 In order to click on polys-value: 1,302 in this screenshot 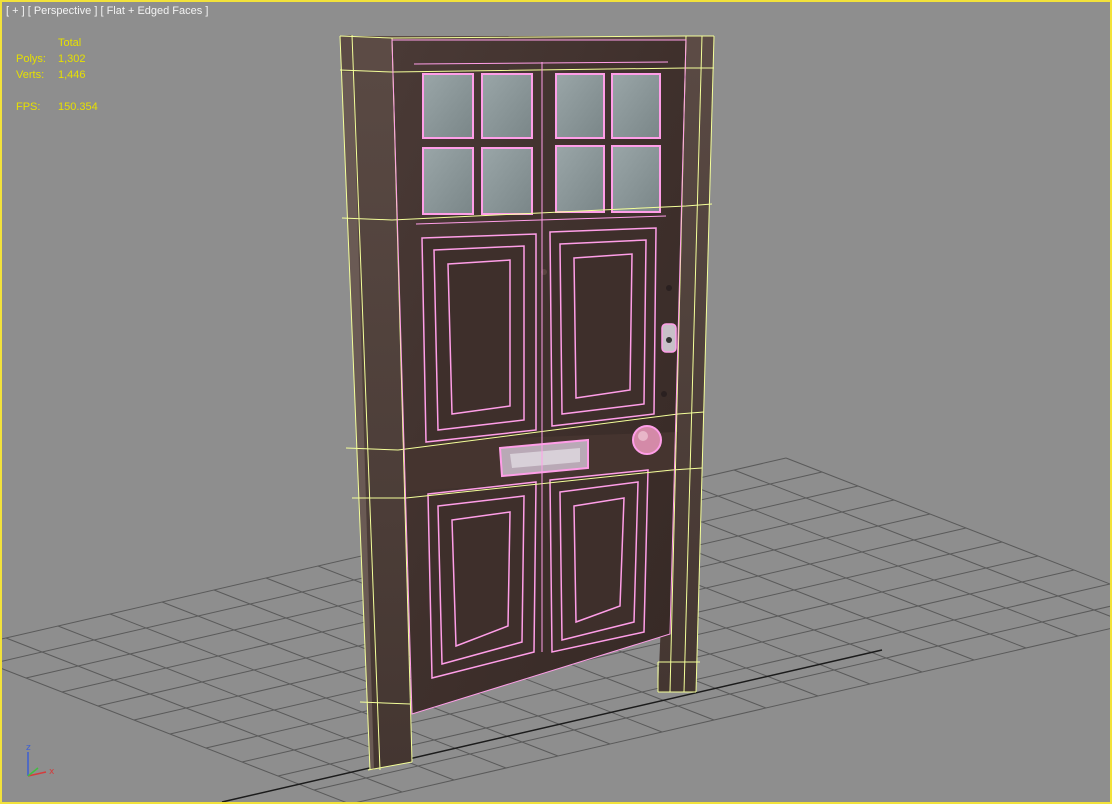, I will do `click(72, 59)`.